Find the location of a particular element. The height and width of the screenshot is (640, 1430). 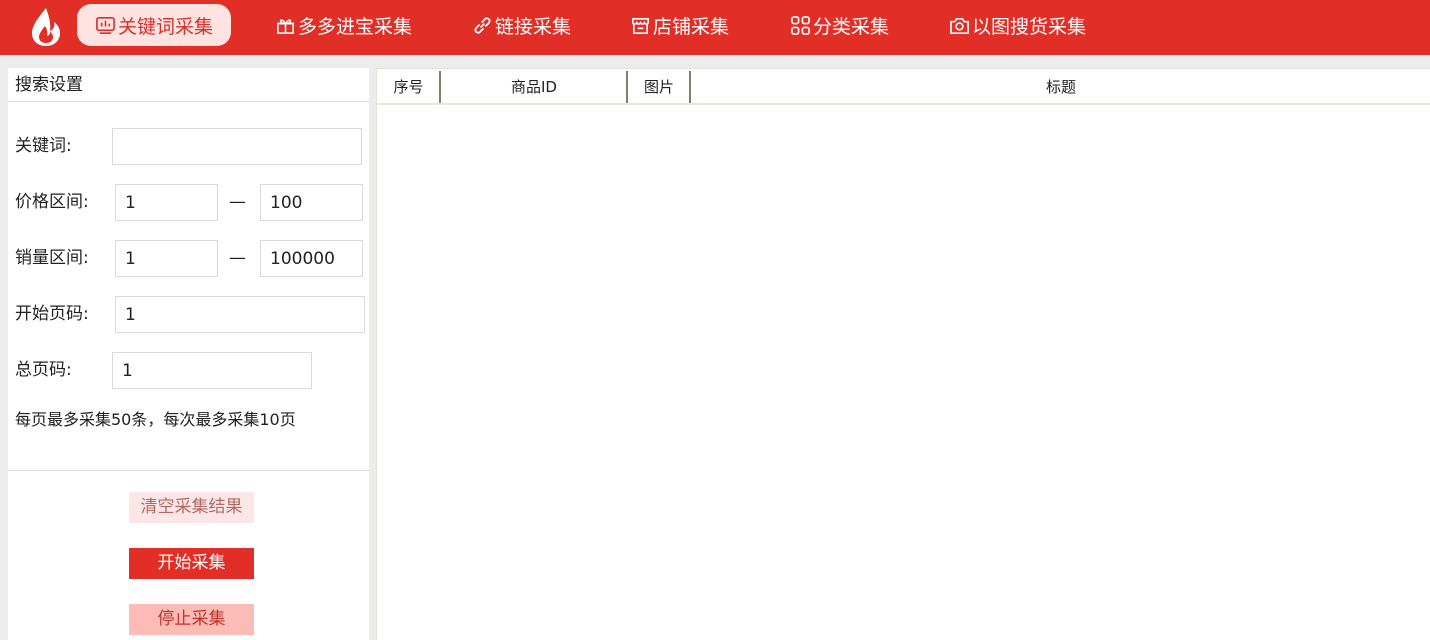

start-page-label: 开始页码: is located at coordinates (52, 314).